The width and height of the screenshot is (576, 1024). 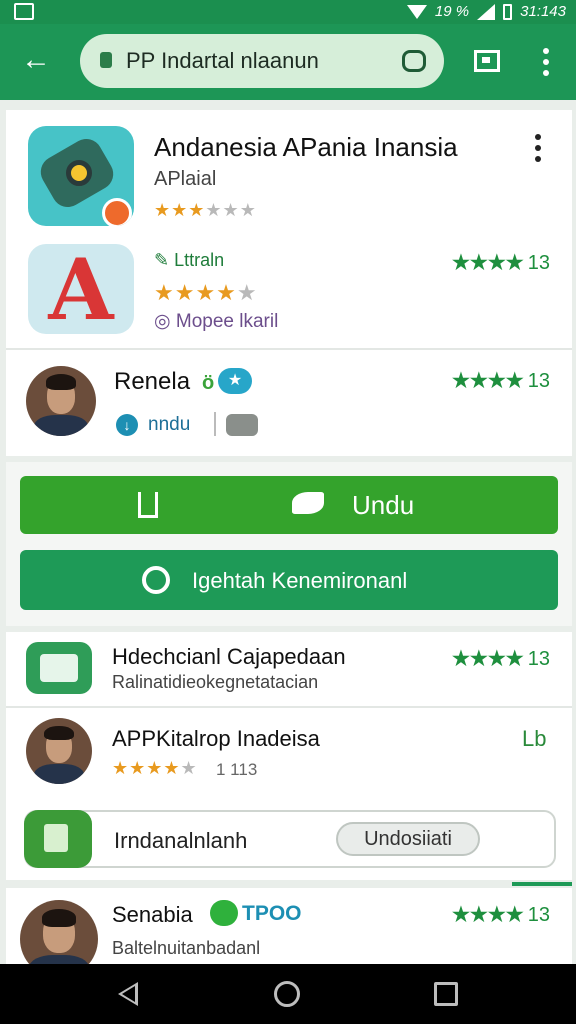 I want to click on notification-icon, so click(x=24, y=11).